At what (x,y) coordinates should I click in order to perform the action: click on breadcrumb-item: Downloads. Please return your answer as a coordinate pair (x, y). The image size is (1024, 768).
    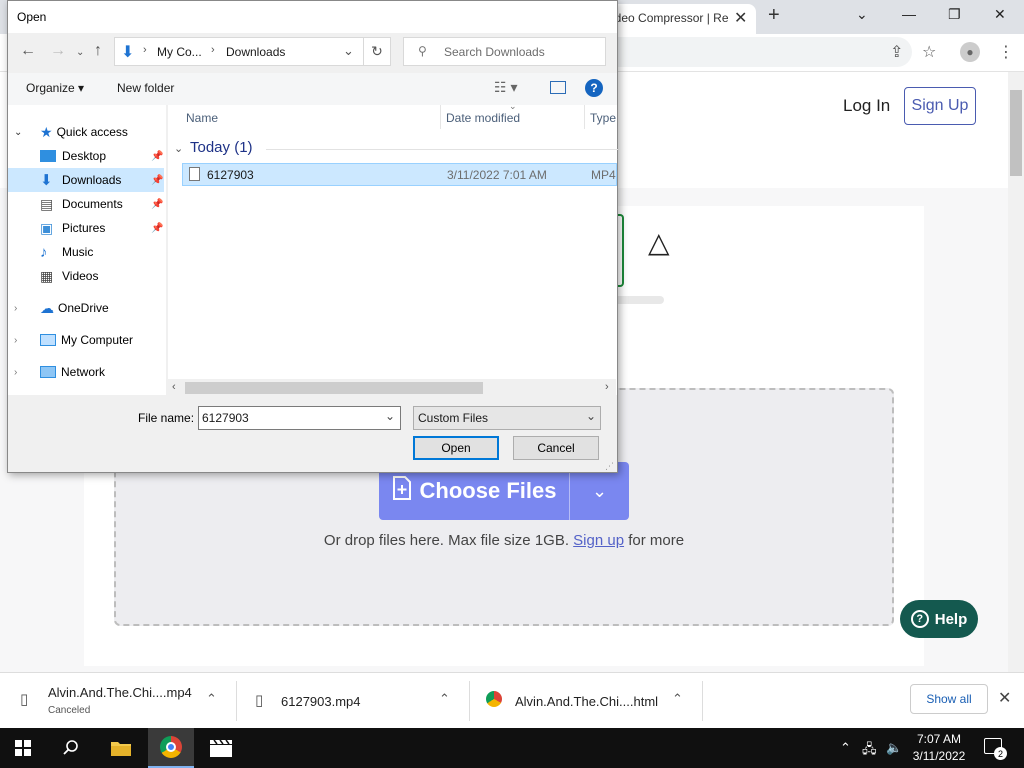
    Looking at the image, I should click on (255, 52).